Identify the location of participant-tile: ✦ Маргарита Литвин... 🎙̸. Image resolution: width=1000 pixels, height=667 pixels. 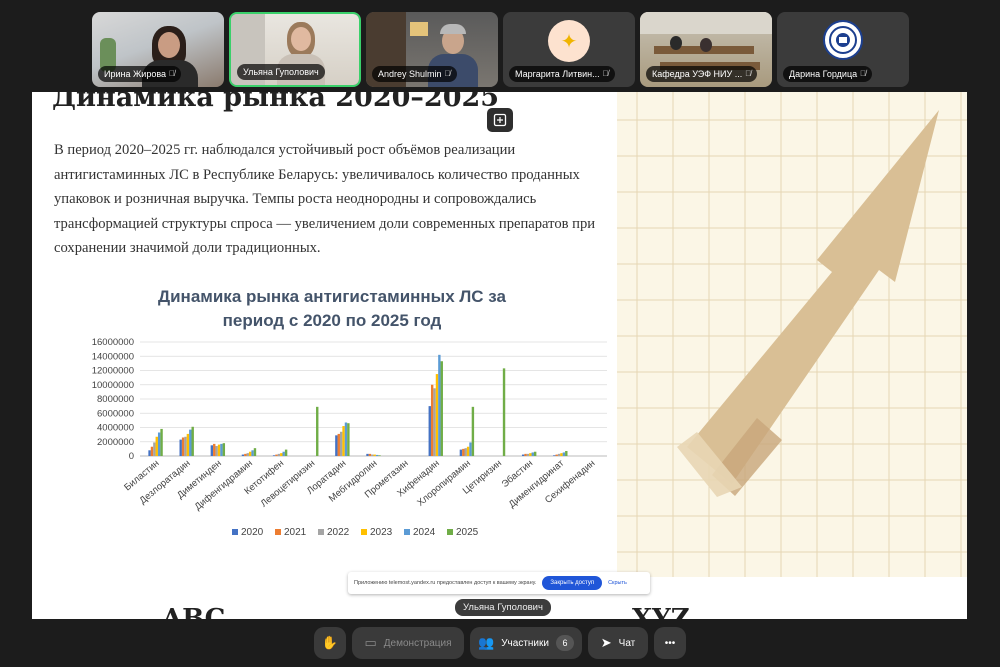
(569, 49).